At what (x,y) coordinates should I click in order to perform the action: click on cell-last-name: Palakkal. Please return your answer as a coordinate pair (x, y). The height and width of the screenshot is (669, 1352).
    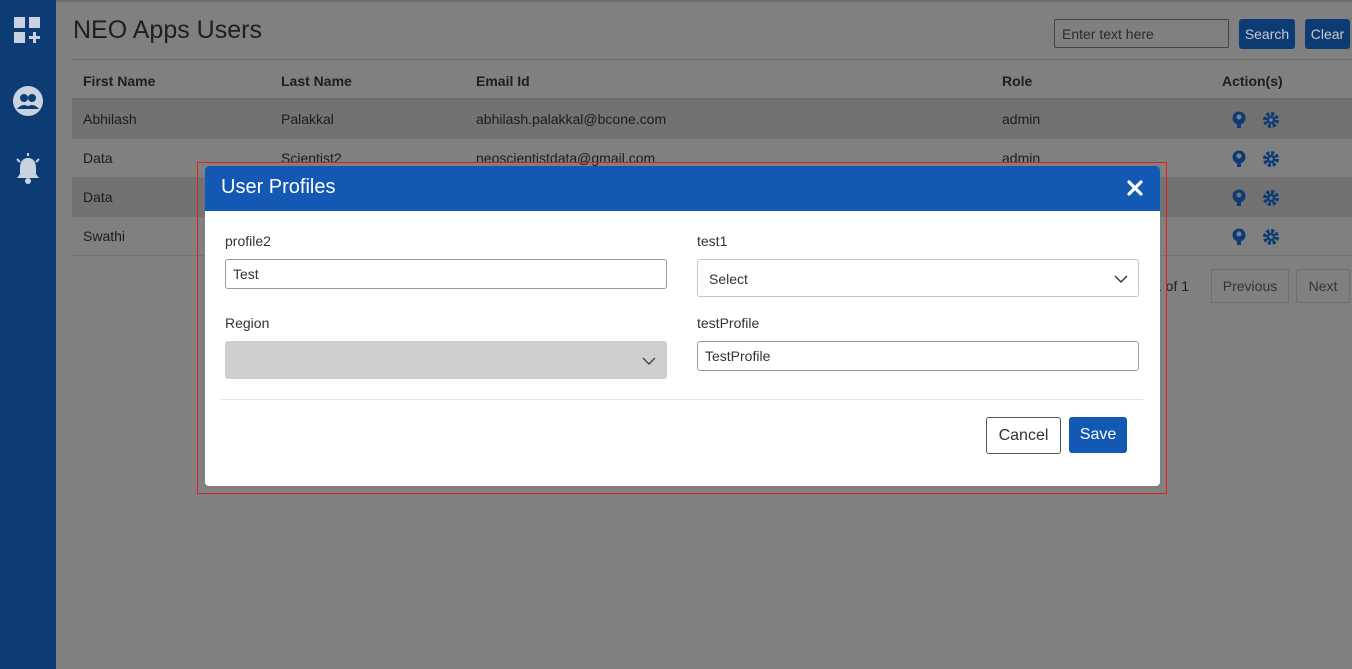
    Looking at the image, I should click on (307, 119).